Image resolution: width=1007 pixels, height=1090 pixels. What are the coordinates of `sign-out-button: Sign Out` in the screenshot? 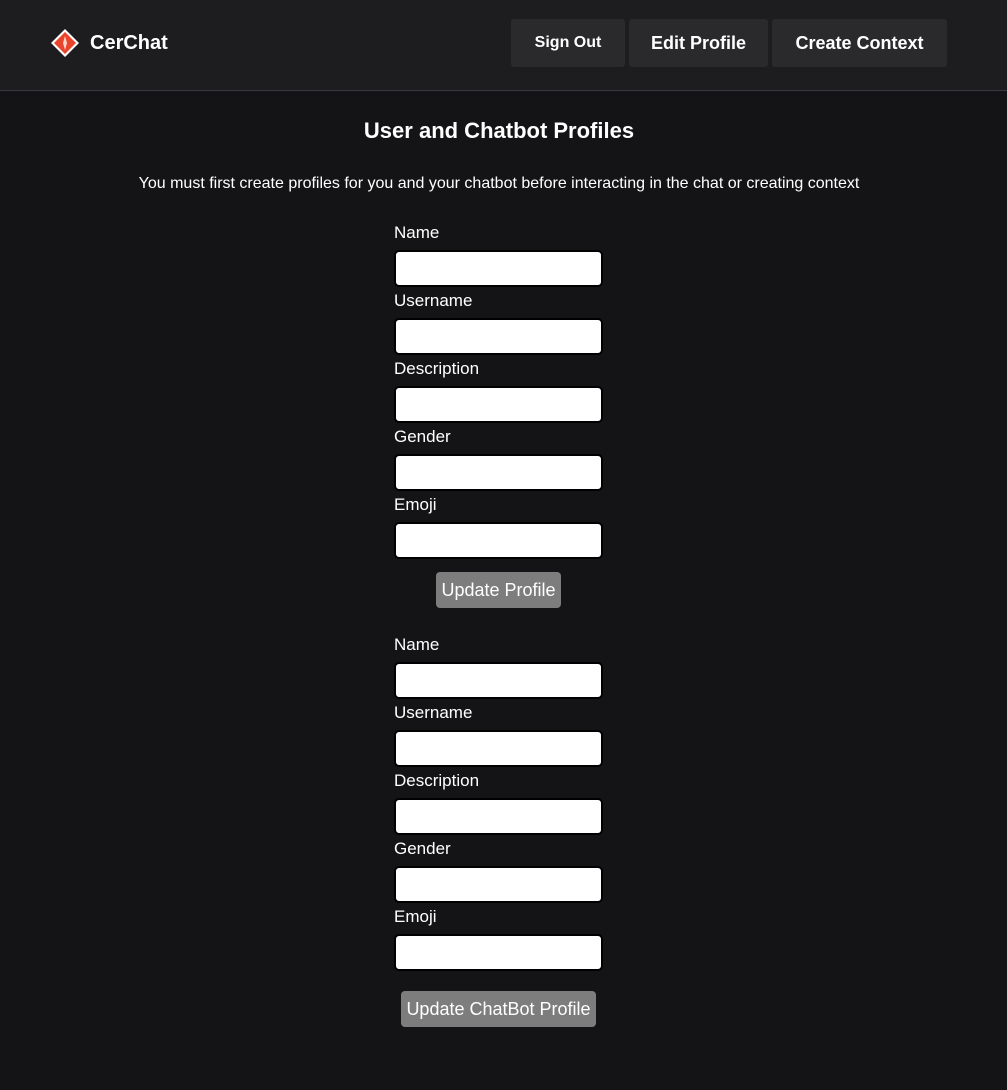 It's located at (568, 43).